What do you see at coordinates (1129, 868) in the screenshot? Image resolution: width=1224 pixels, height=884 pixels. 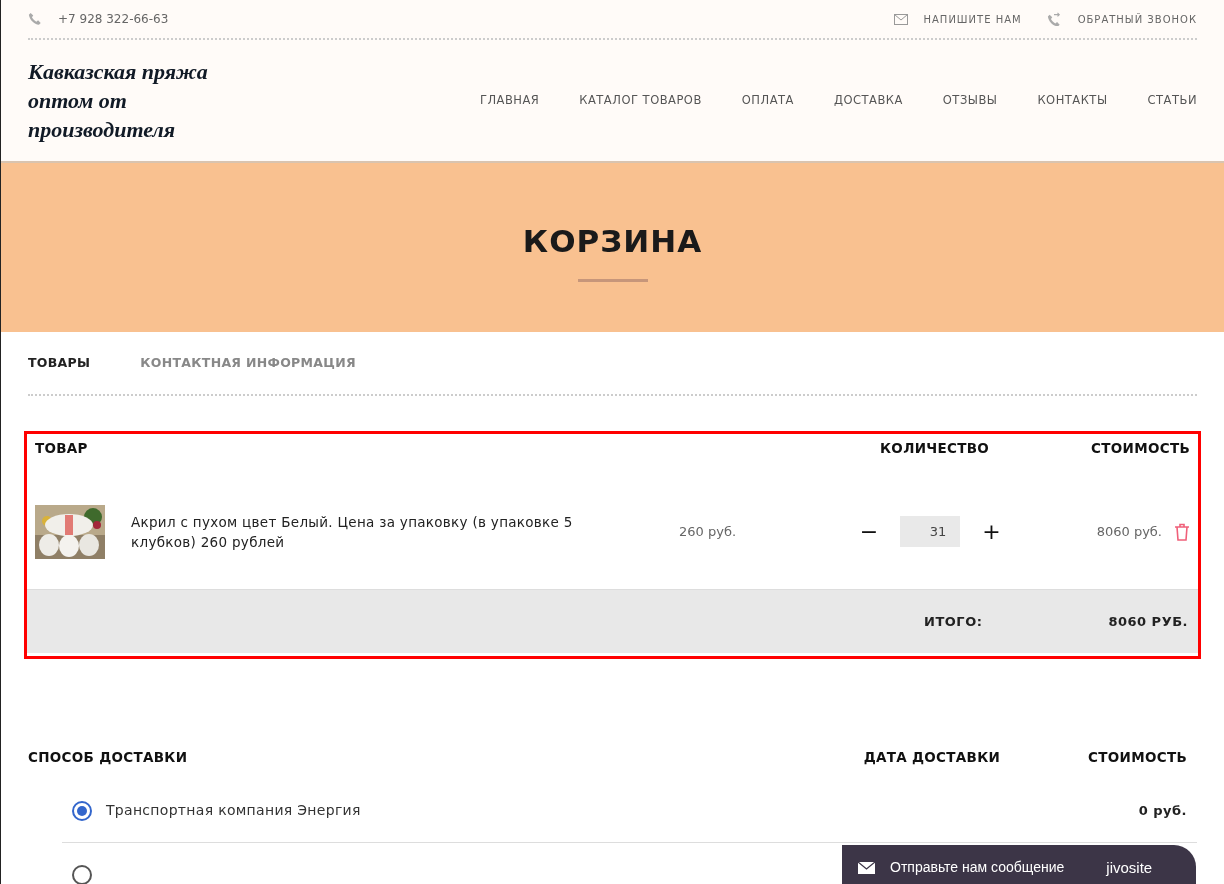 I see `chat-brand: jivosite` at bounding box center [1129, 868].